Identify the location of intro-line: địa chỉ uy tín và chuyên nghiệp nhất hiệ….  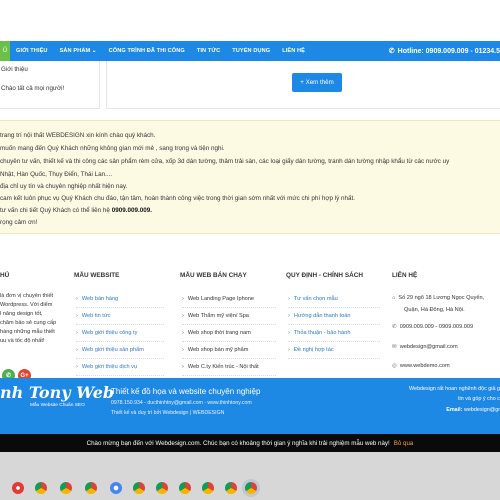
(64, 186).